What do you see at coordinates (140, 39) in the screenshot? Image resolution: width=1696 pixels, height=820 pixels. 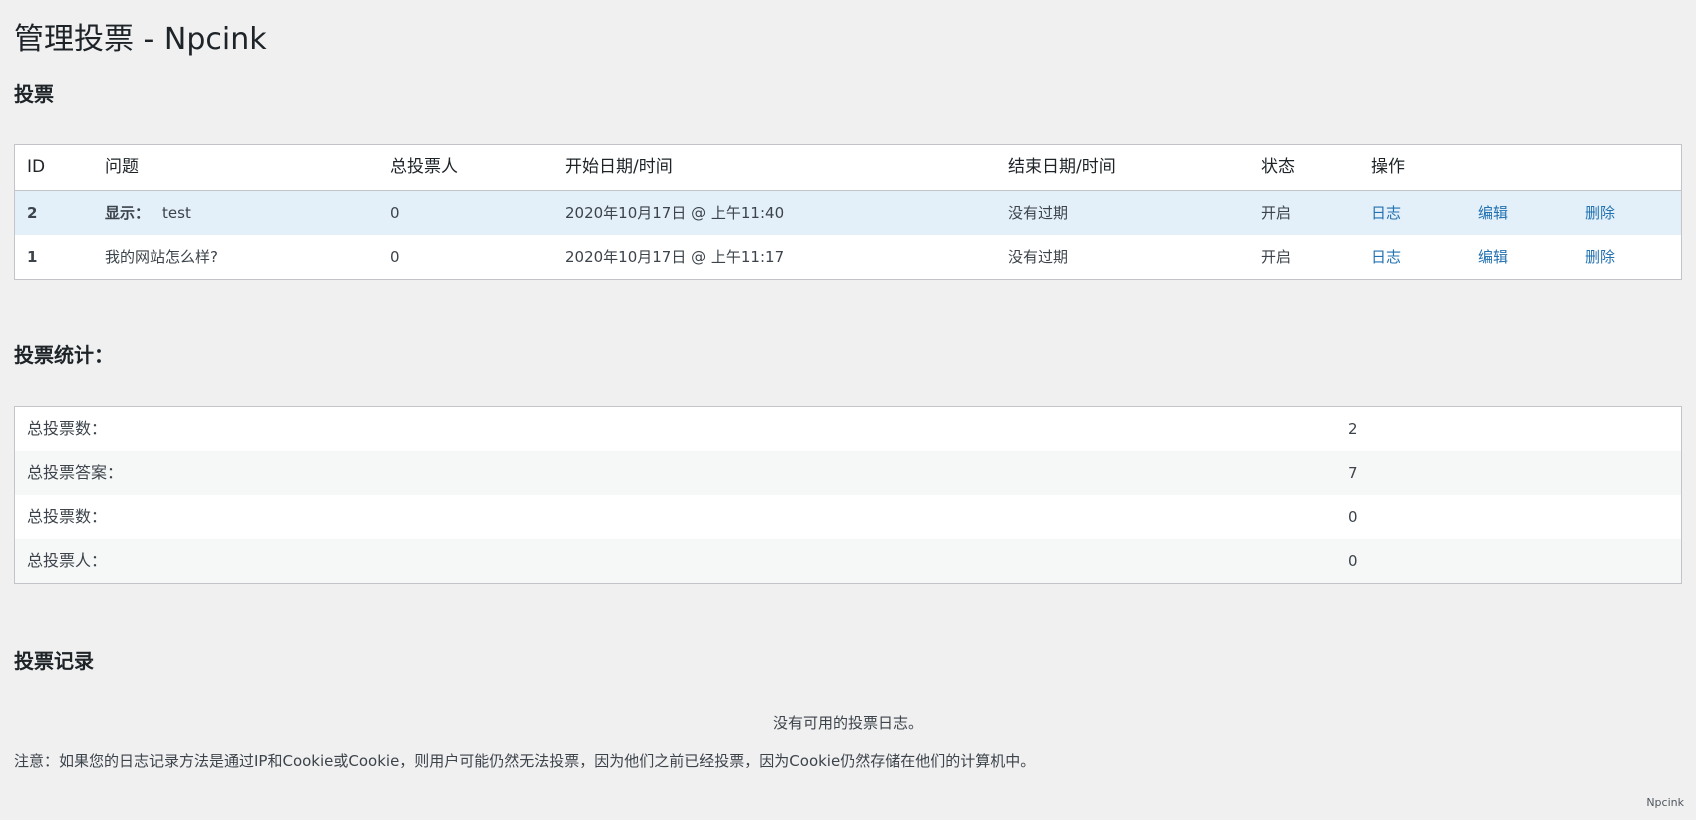 I see `page-title: 管理投票 - Npcink` at bounding box center [140, 39].